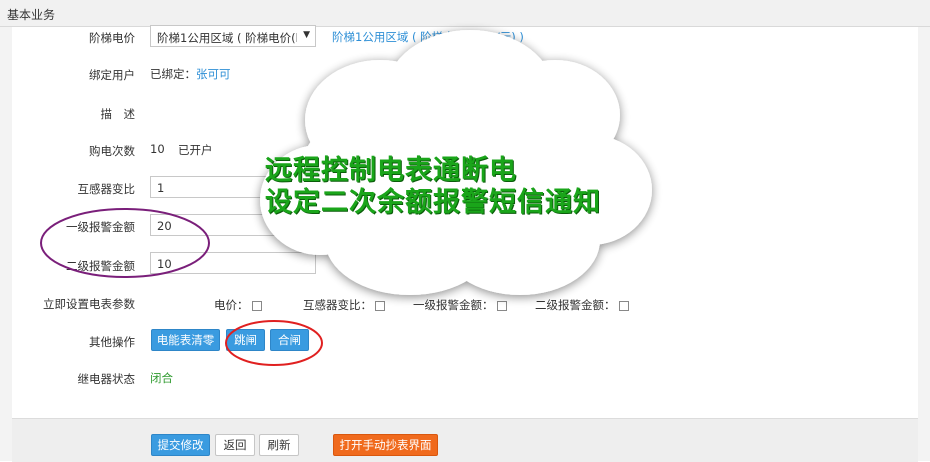 The image size is (930, 462). I want to click on option-alarm2-checkbox, so click(623, 305).